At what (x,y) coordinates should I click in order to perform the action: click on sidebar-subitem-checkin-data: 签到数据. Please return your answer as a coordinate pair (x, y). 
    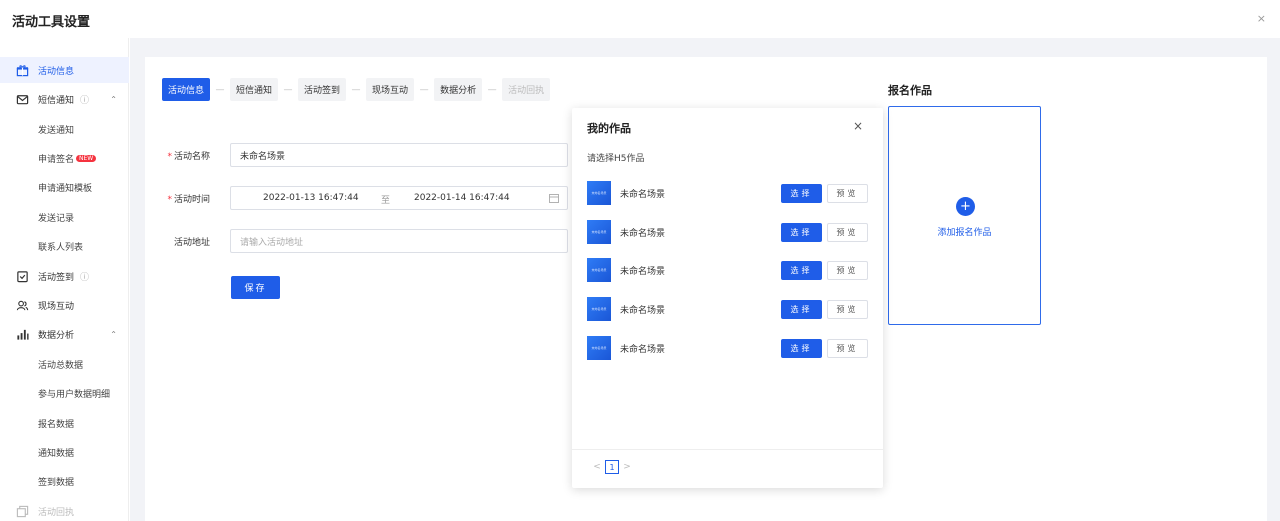
    Looking at the image, I should click on (56, 481).